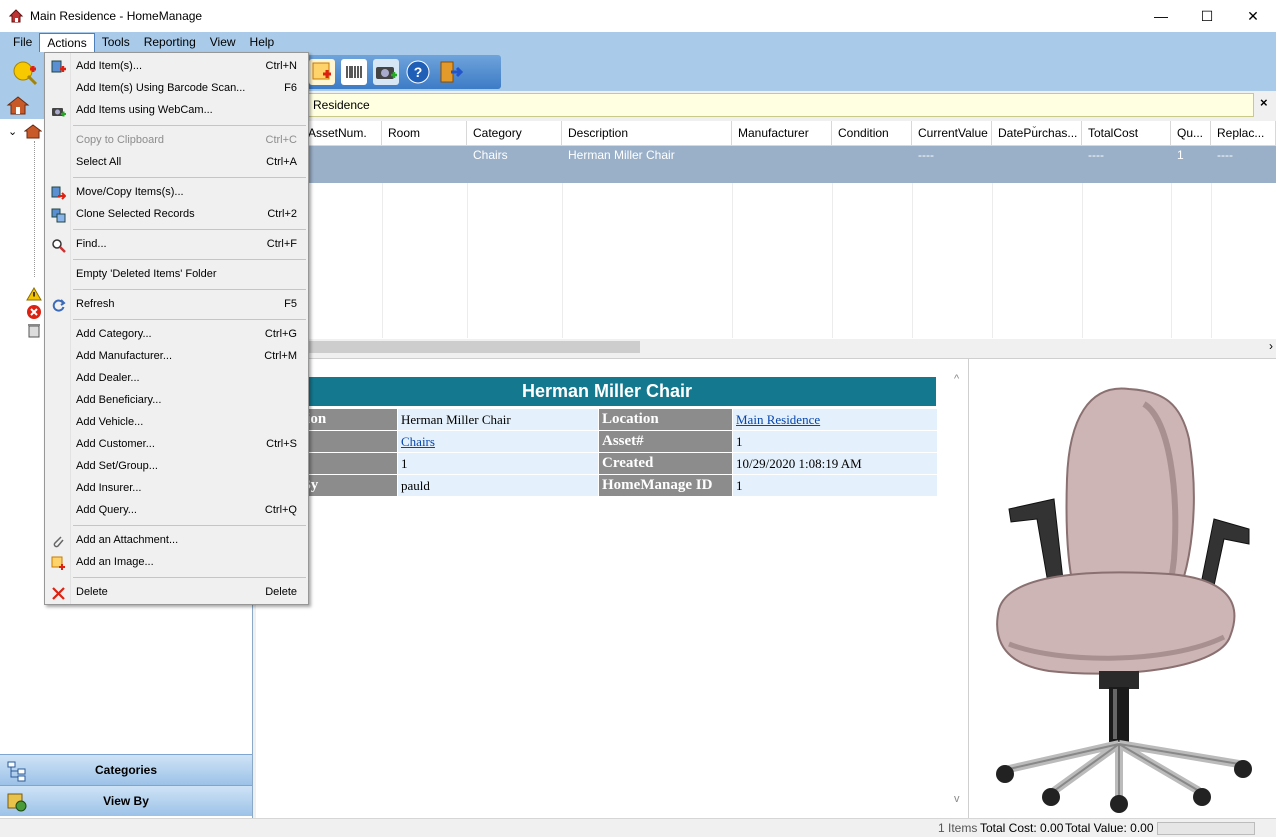  Describe the element at coordinates (956, 379) in the screenshot. I see `scroll-up-arrow: ^` at that location.